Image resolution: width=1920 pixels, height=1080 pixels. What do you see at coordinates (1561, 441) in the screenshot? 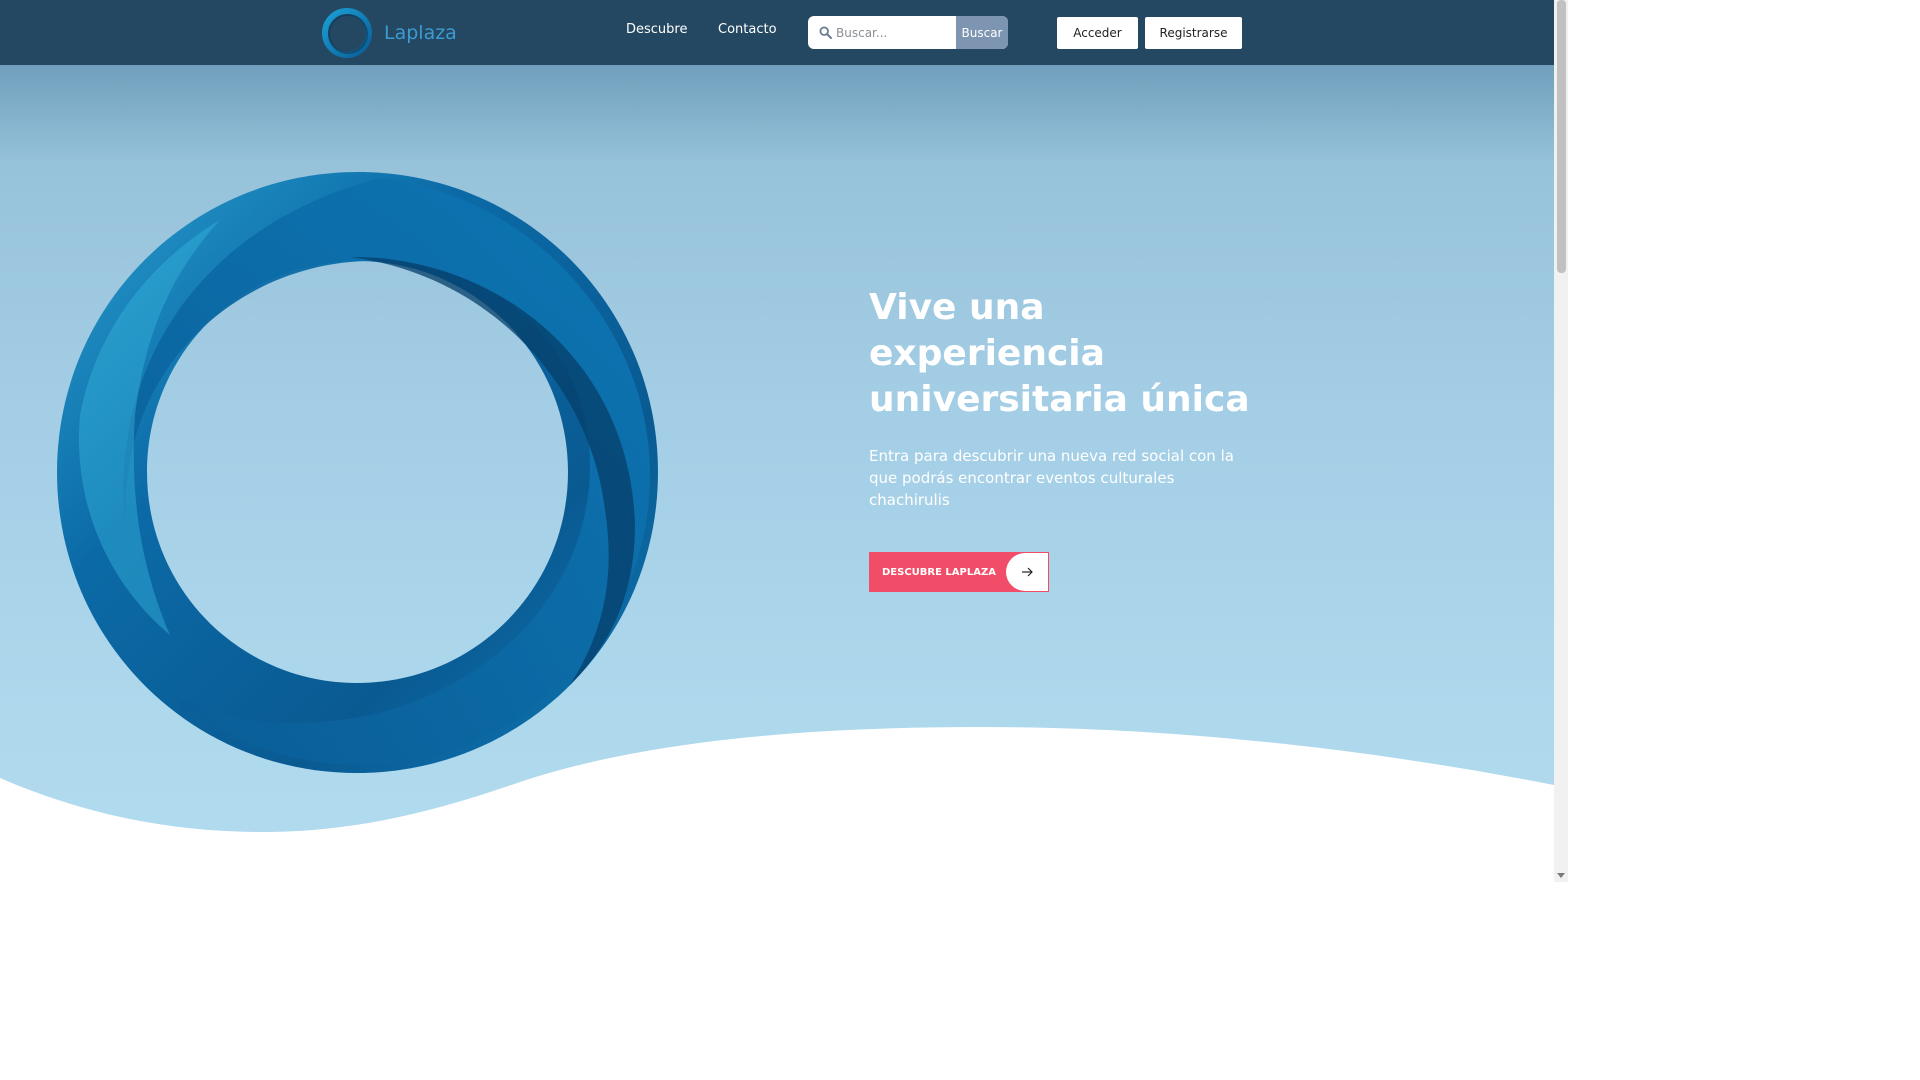
I see `page-scrollbar` at bounding box center [1561, 441].